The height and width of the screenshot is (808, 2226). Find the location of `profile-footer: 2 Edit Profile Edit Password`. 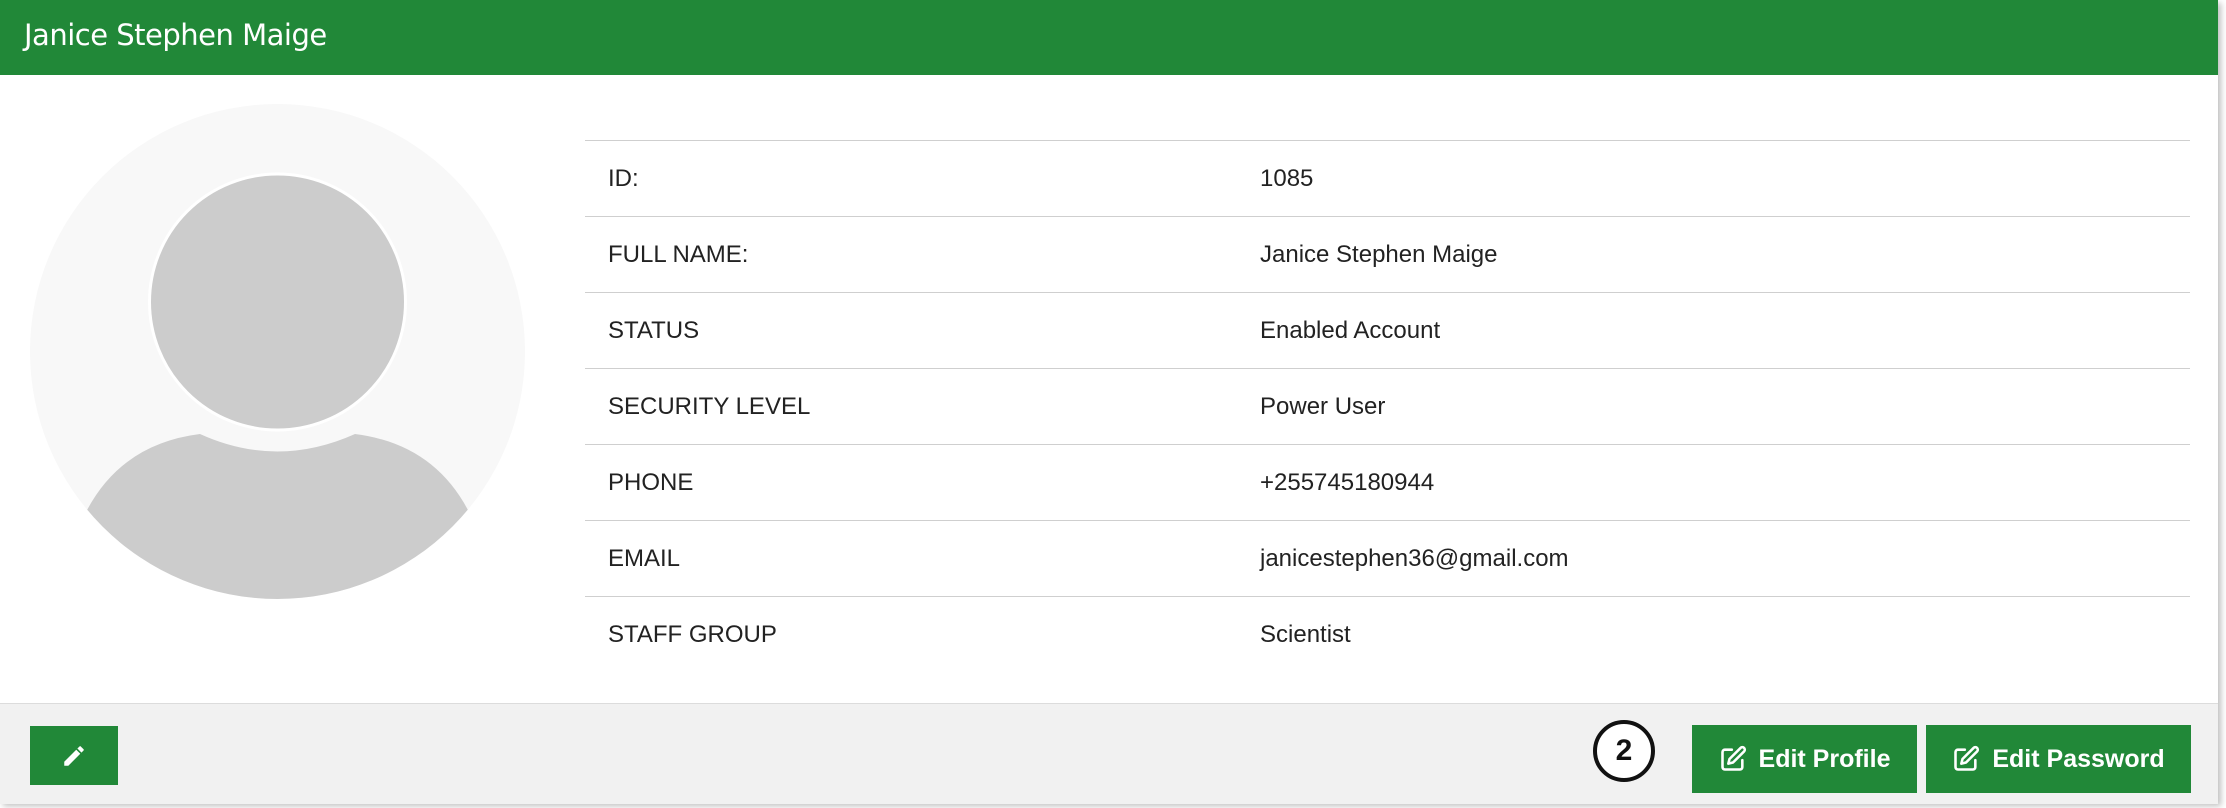

profile-footer: 2 Edit Profile Edit Password is located at coordinates (1109, 753).